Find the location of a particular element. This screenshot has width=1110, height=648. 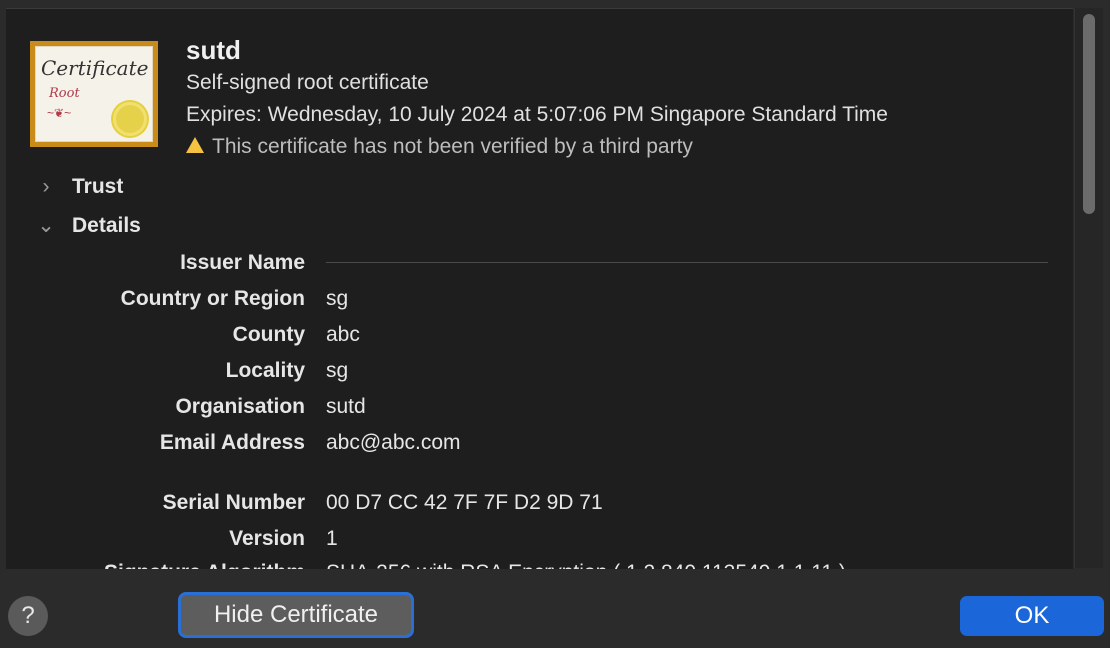

trust-disclosure: › Trust is located at coordinates (80, 187).